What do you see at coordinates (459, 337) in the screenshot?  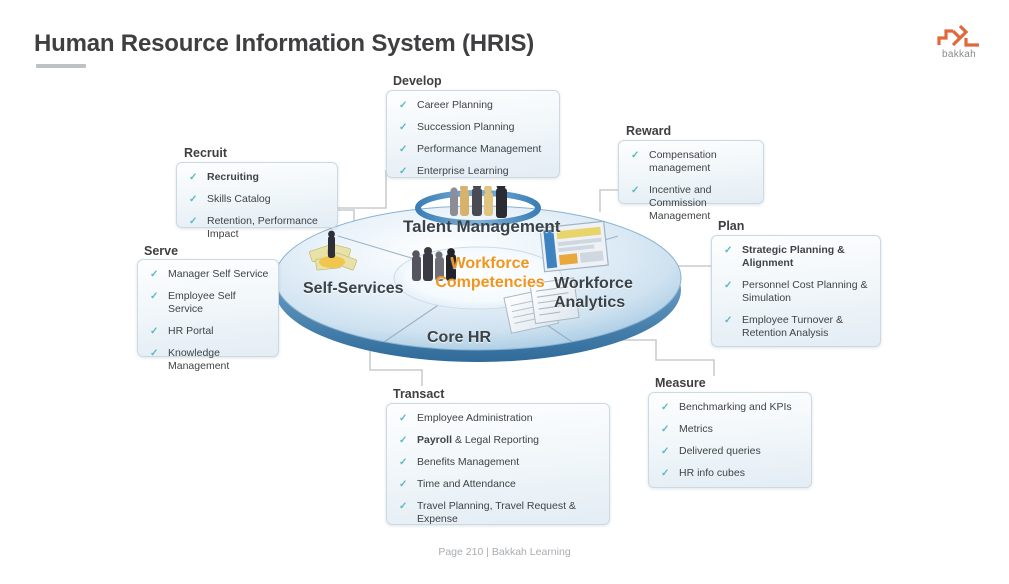 I see `disc-label-core-hr: Core HR` at bounding box center [459, 337].